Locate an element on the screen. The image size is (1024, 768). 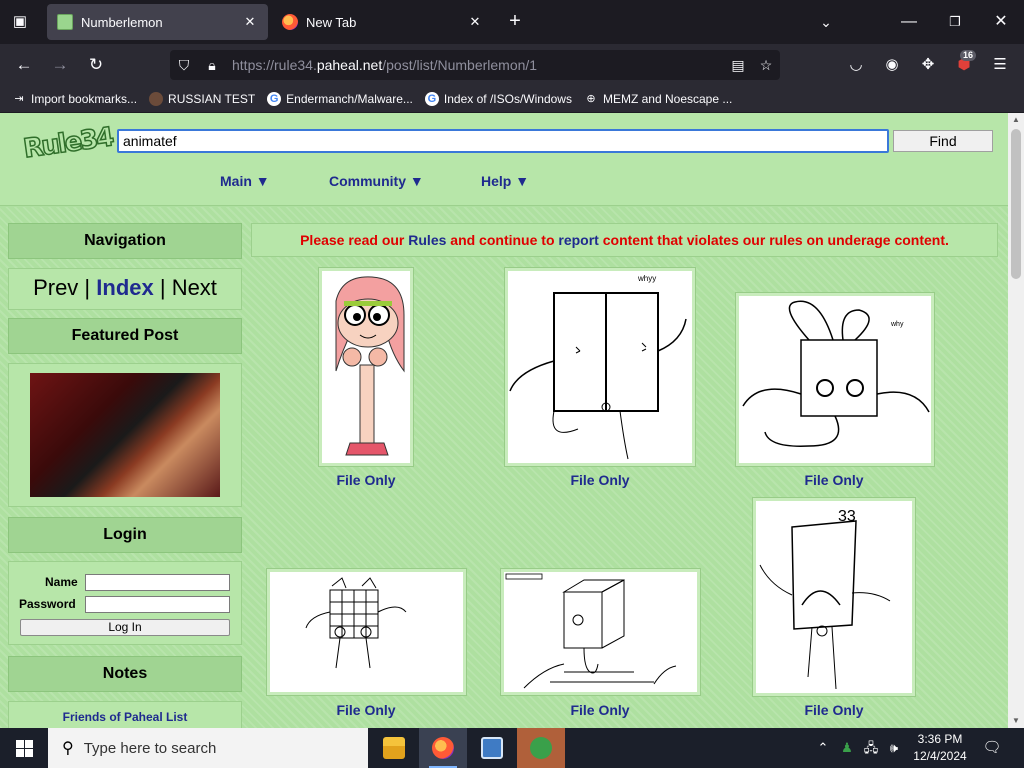
chevron-down-icon: ⌄ is located at coordinates (826, 22).